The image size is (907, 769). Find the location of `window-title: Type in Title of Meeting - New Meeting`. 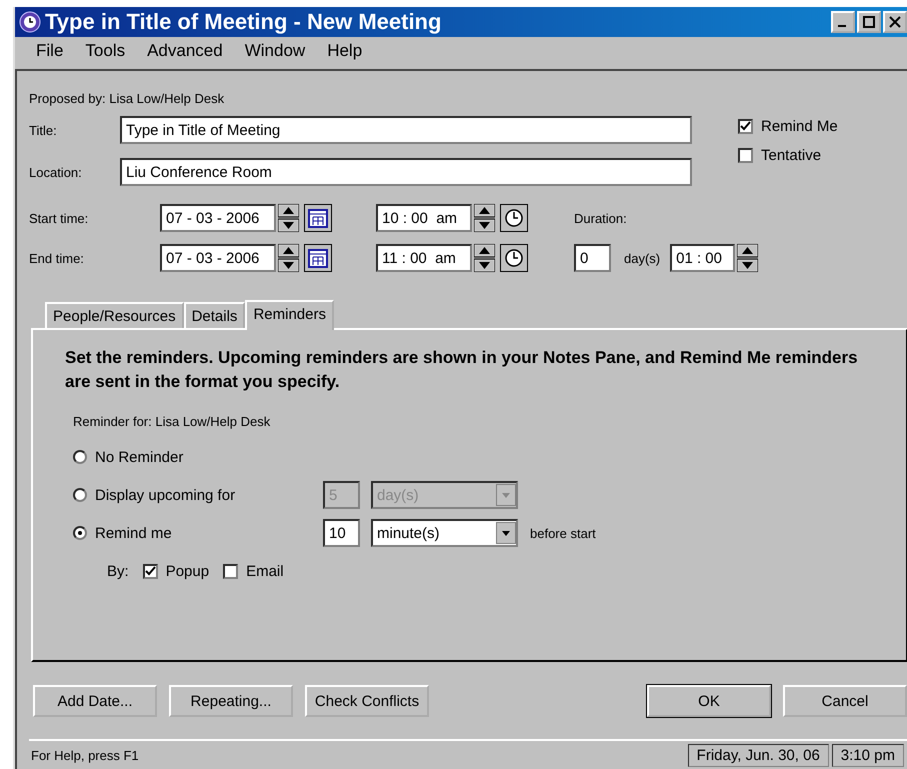

window-title: Type in Title of Meeting - New Meeting is located at coordinates (243, 22).